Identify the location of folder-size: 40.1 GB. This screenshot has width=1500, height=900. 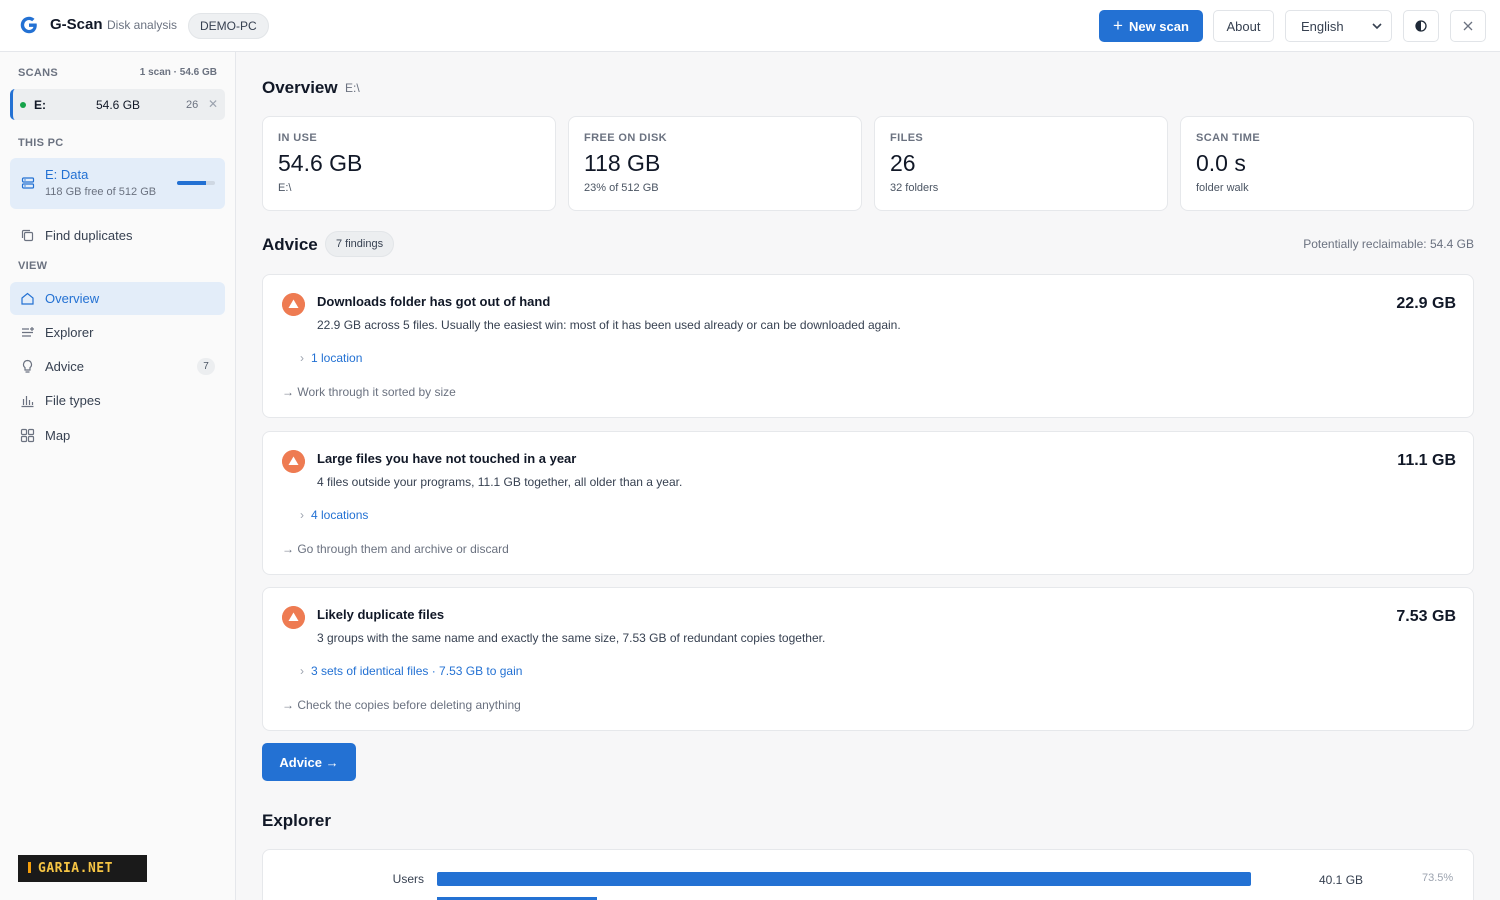
(1341, 880).